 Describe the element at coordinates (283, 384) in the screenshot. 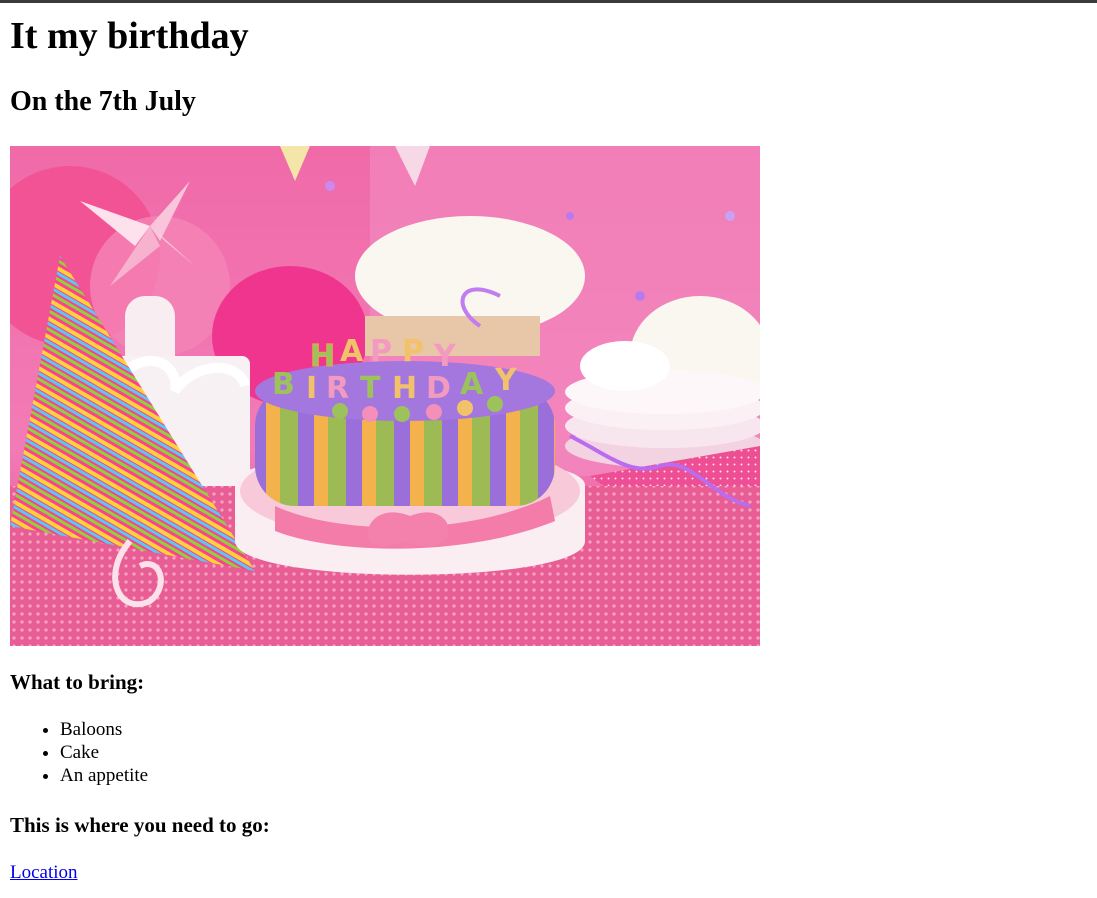

I see `svg-text: B` at that location.